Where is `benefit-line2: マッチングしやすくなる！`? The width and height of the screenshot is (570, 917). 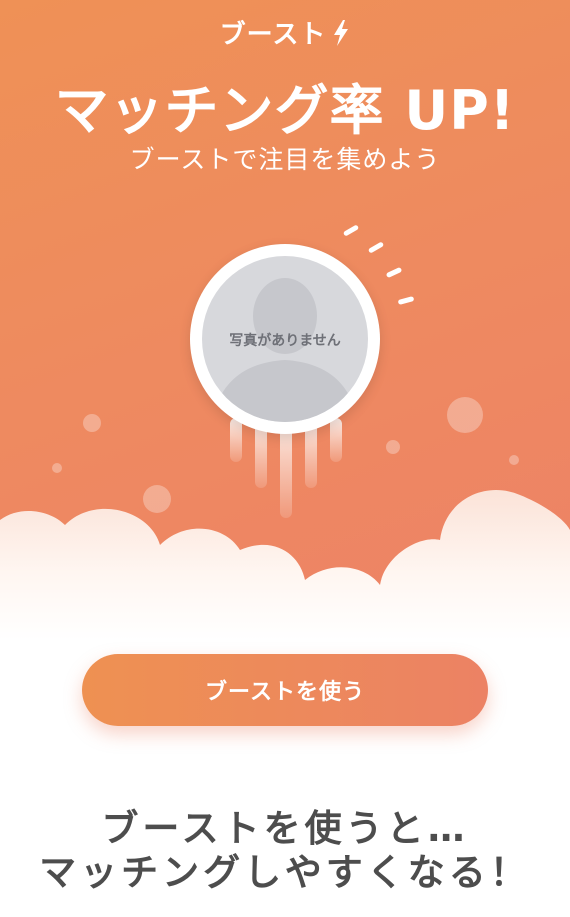 benefit-line2: マッチングしやすくなる！ is located at coordinates (285, 872).